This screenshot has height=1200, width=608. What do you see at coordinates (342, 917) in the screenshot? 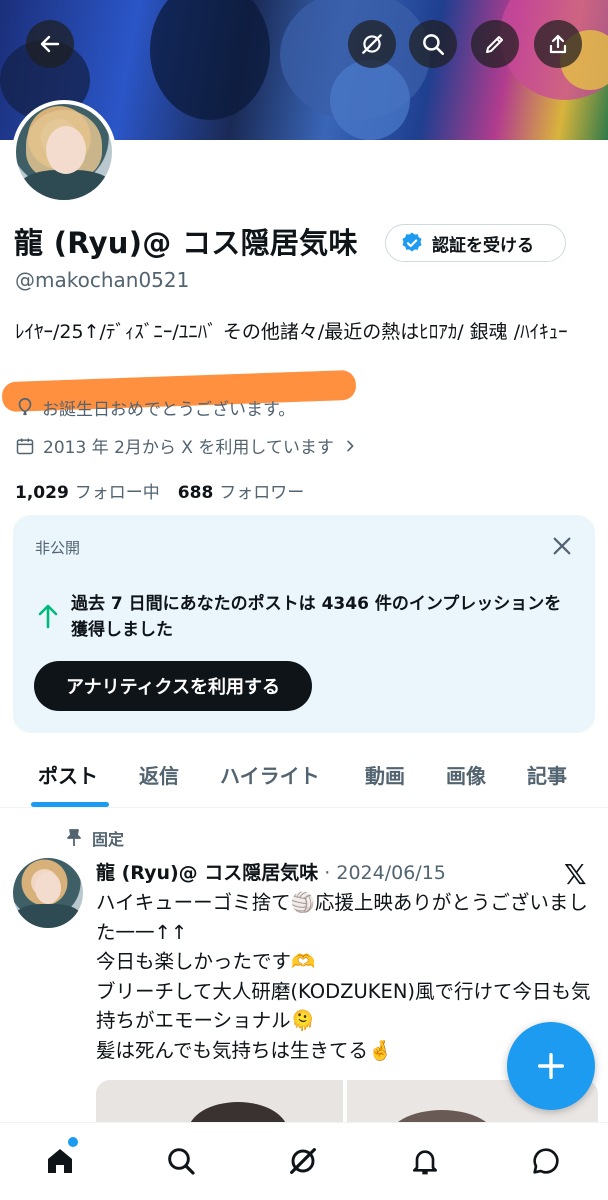
I see `post-line: ハイキューーゴミ捨て🏐応援上映ありがとうございました一一↑↑` at bounding box center [342, 917].